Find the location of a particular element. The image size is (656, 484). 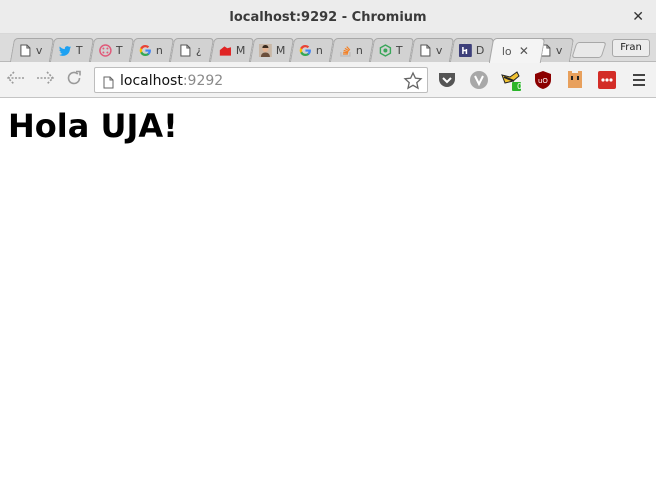

badger-icon: 0 is located at coordinates (511, 80).